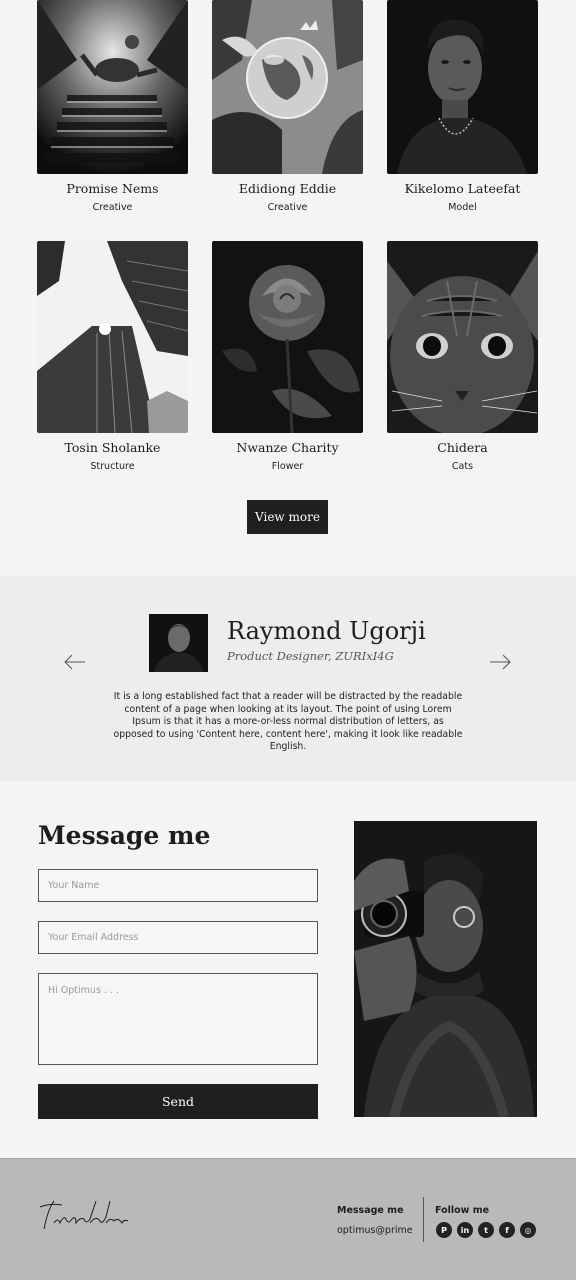  I want to click on arrow-left-icon, so click(75, 662).